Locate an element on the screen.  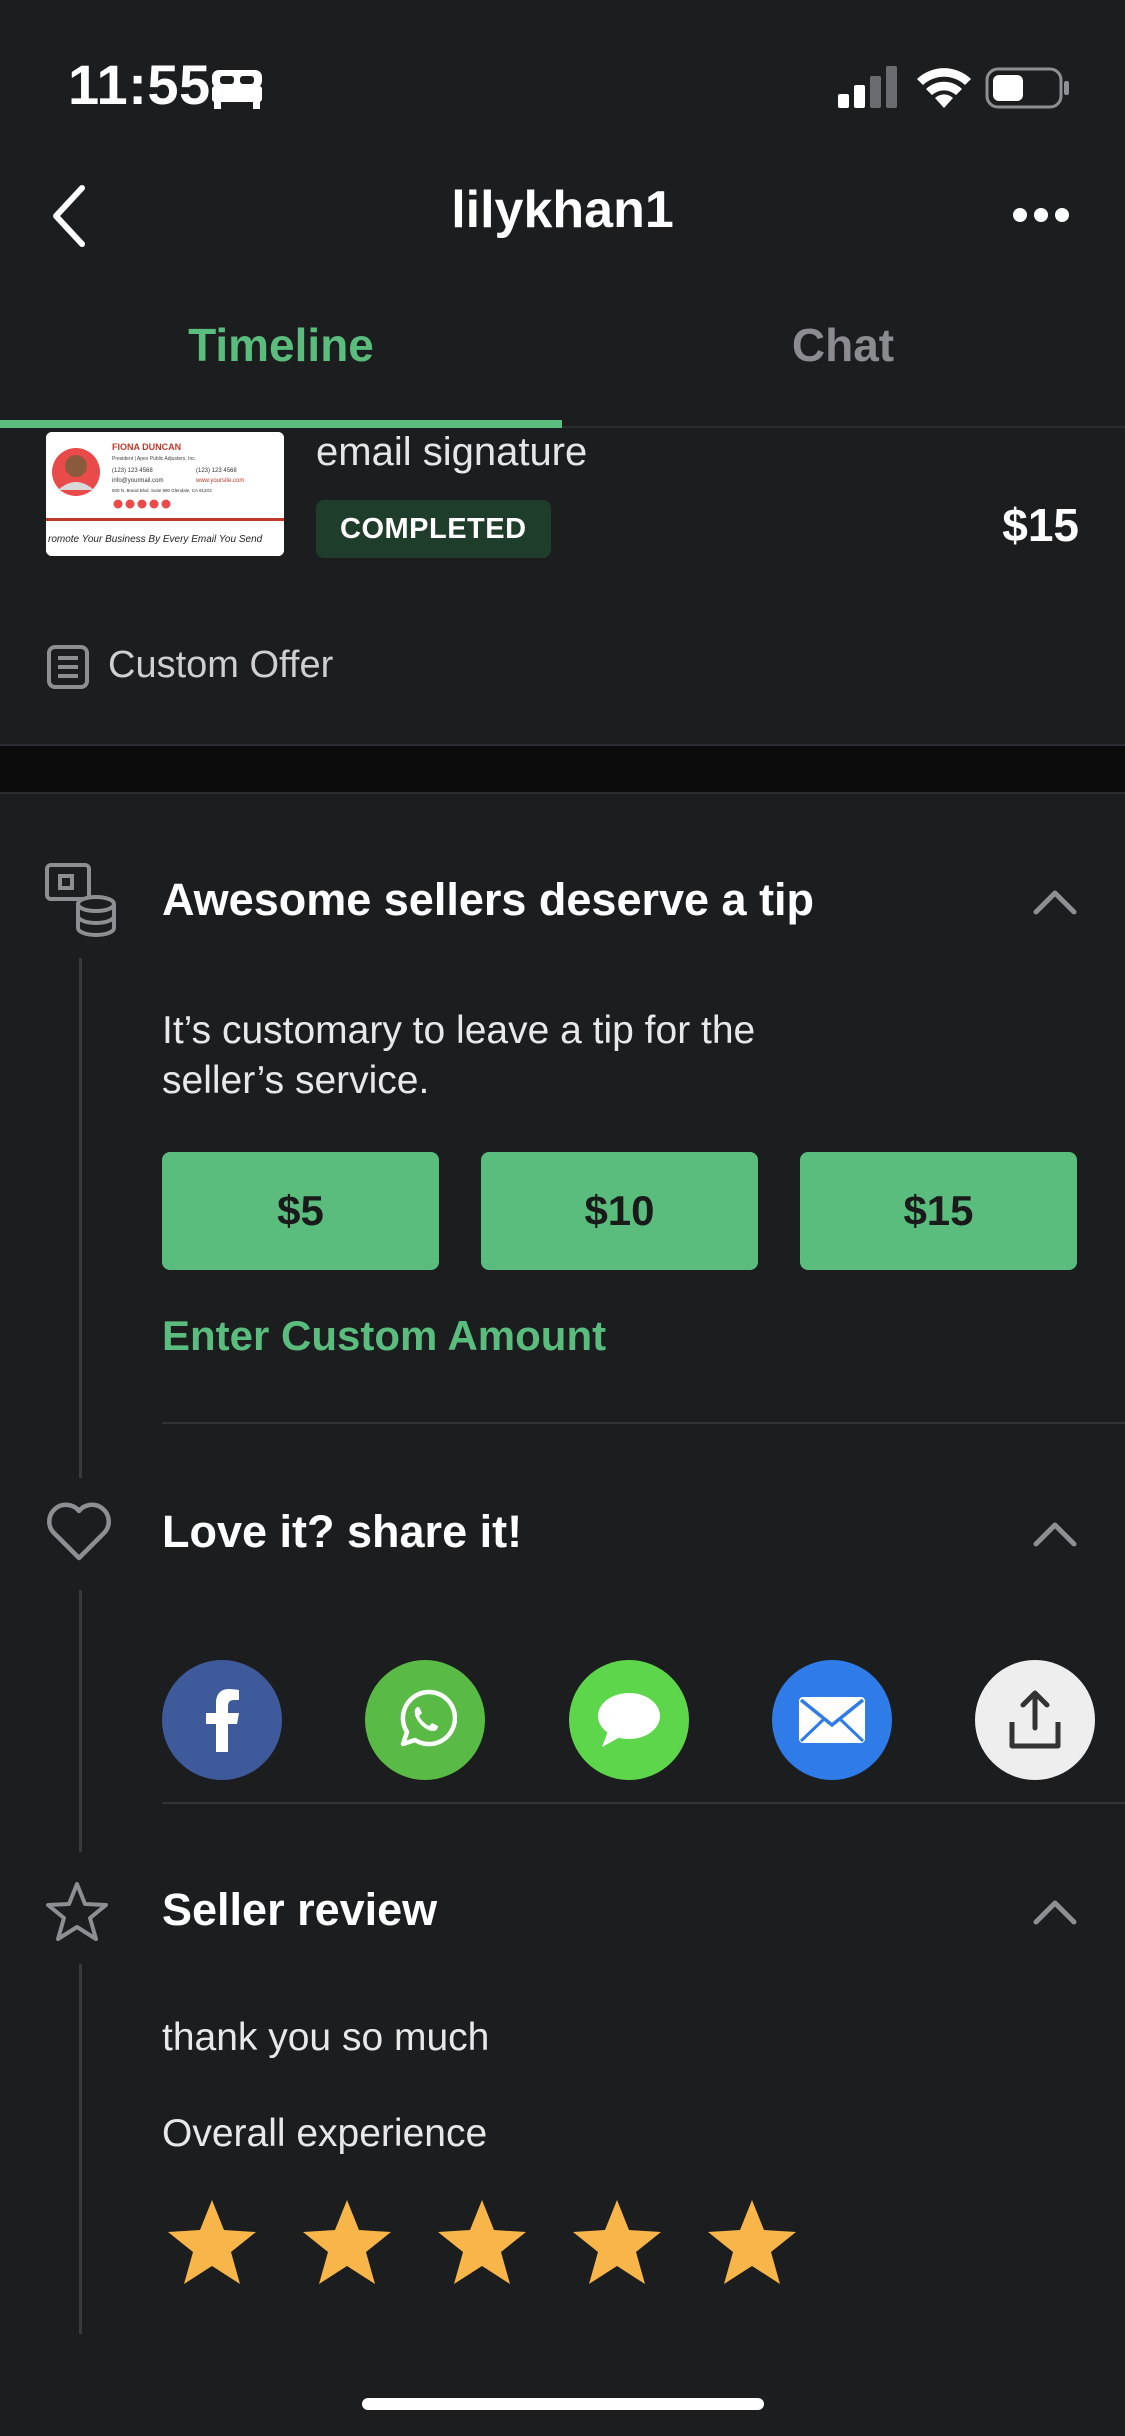
tip-coins-icon is located at coordinates (80, 900).